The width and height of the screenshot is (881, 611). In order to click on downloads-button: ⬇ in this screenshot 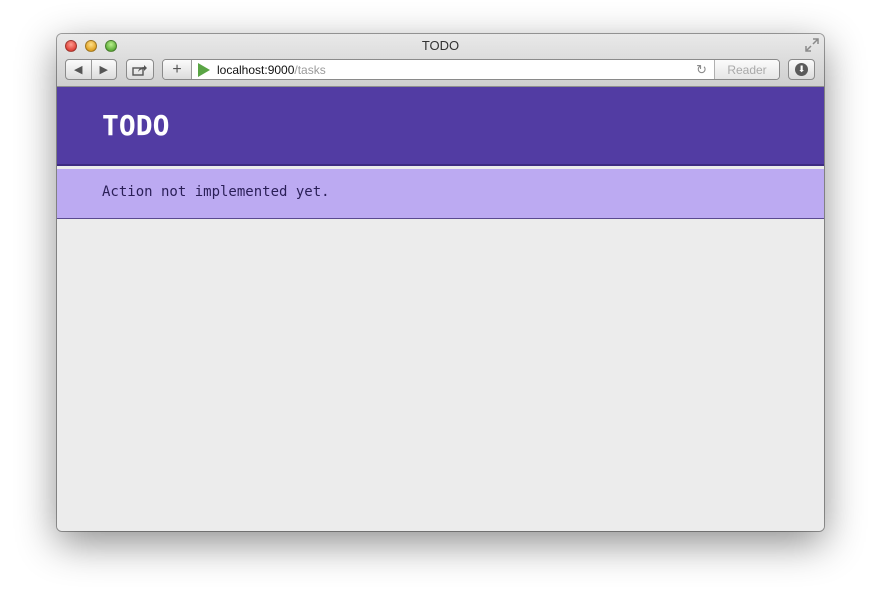, I will do `click(801, 69)`.